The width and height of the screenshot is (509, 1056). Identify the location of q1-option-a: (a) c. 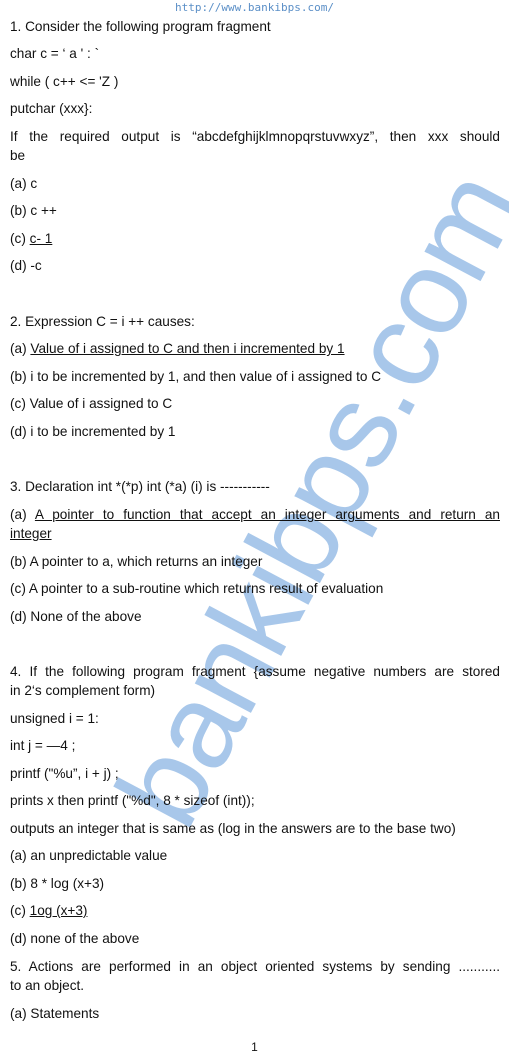
(24, 183).